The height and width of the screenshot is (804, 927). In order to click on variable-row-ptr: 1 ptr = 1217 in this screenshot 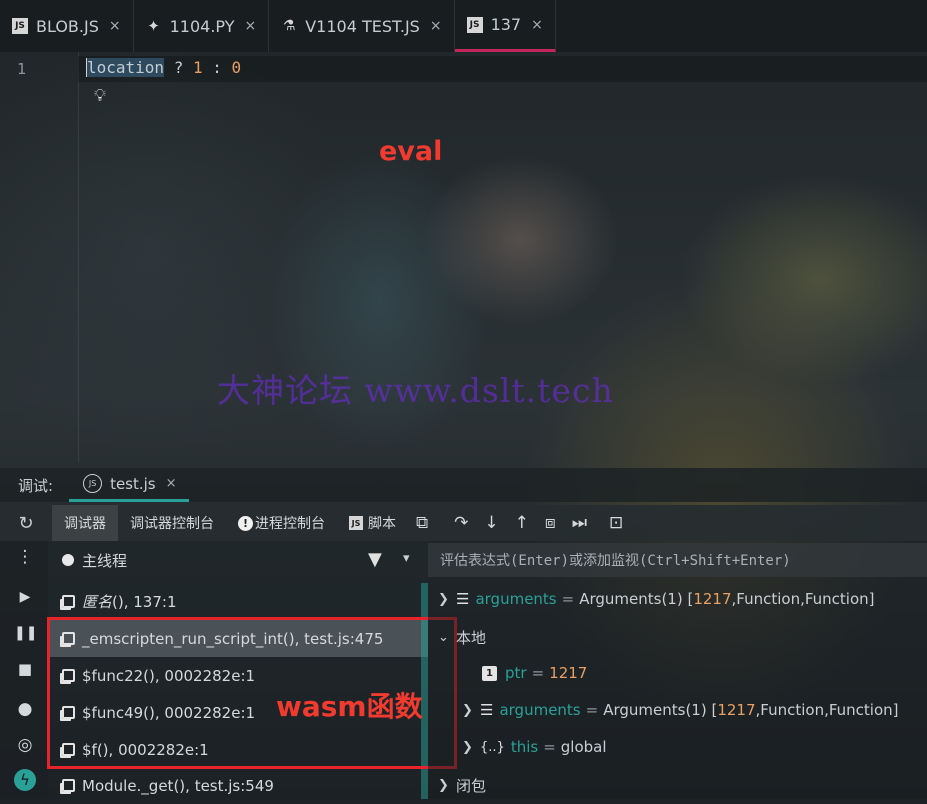, I will do `click(534, 673)`.